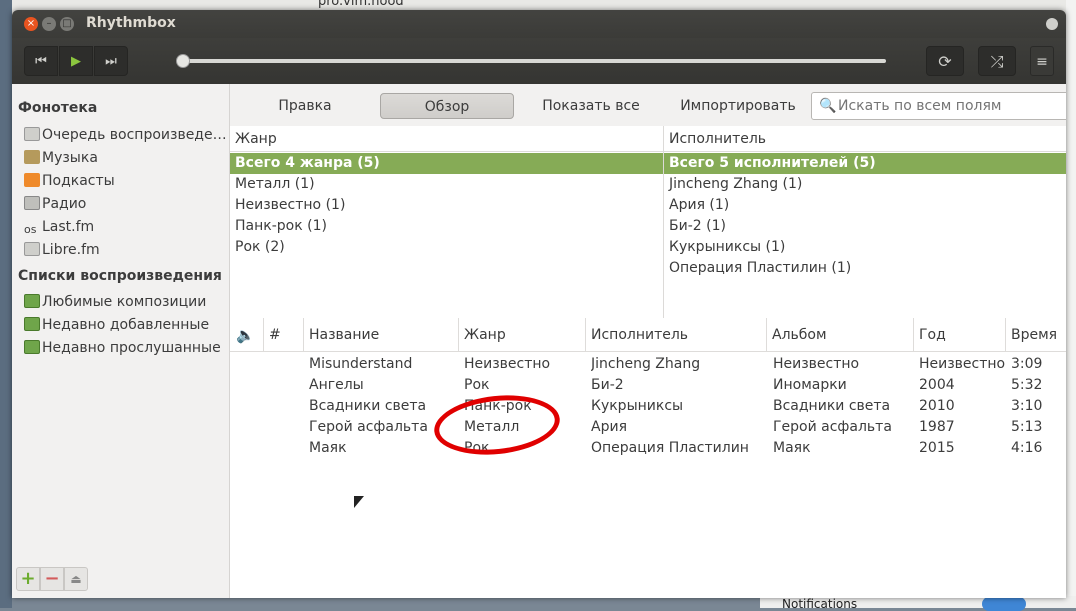  I want to click on sidebar-item-music: Музыка, so click(61, 158).